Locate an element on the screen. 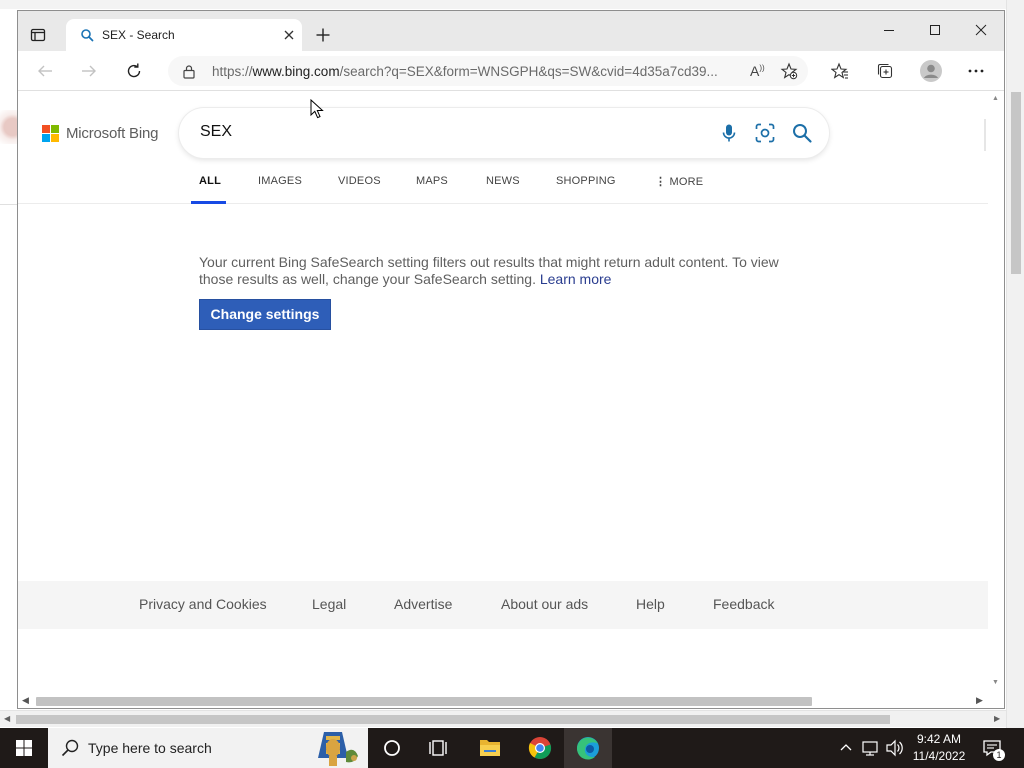 The height and width of the screenshot is (768, 1024). tab-shopping: SHOPPING is located at coordinates (586, 181).